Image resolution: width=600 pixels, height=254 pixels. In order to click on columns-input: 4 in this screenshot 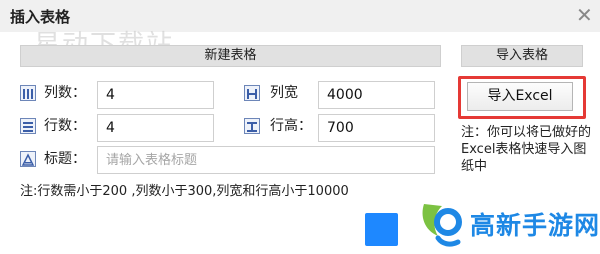, I will do `click(155, 95)`.